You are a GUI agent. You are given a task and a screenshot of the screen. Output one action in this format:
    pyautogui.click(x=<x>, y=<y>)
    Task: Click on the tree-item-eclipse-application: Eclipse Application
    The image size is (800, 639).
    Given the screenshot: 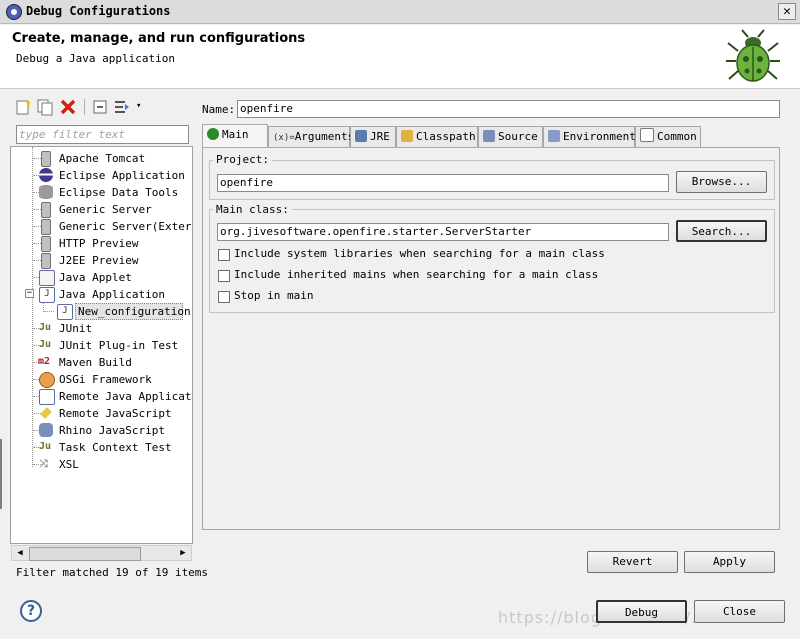 What is the action you would take?
    pyautogui.click(x=101, y=175)
    